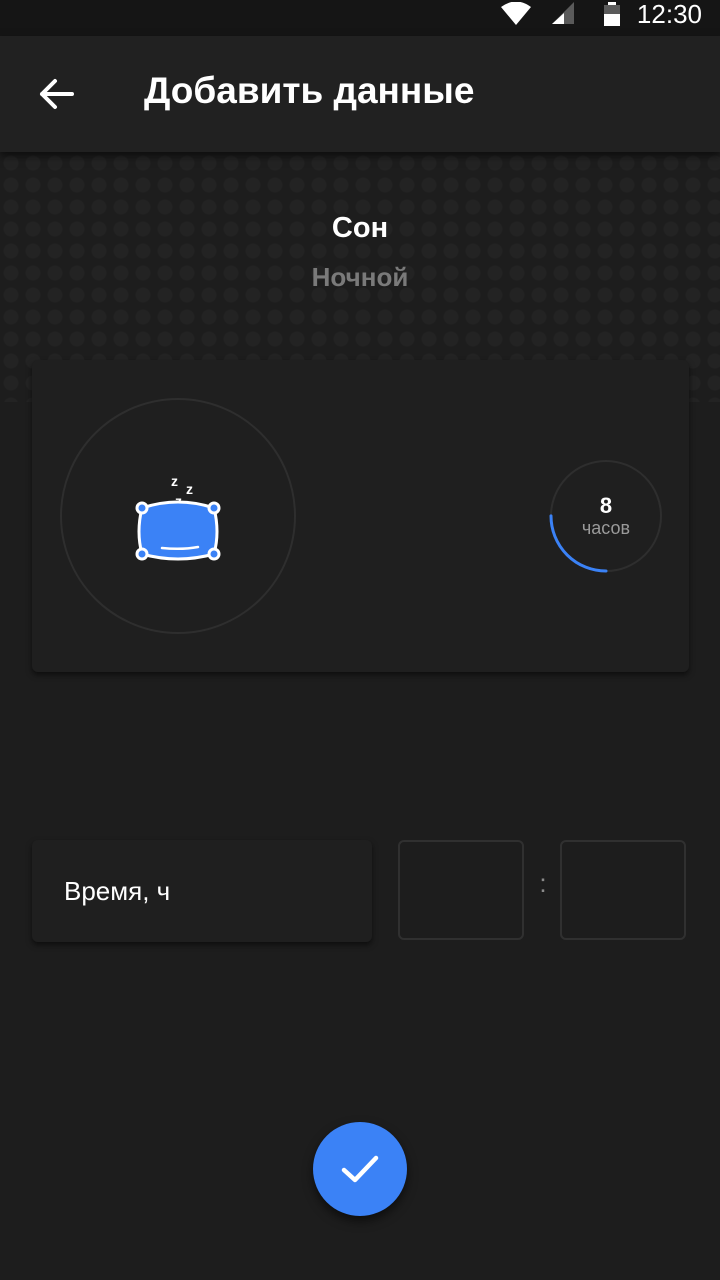 This screenshot has height=1280, width=720. I want to click on pillow-sleep-icon: z z z, so click(178, 517).